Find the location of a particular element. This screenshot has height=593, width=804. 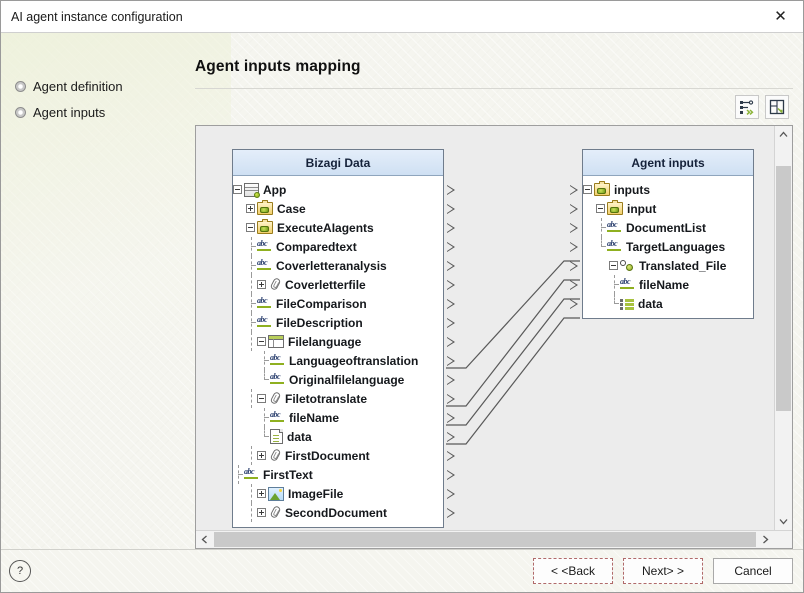

tree-row: Originalfilelanguage is located at coordinates (344, 379).